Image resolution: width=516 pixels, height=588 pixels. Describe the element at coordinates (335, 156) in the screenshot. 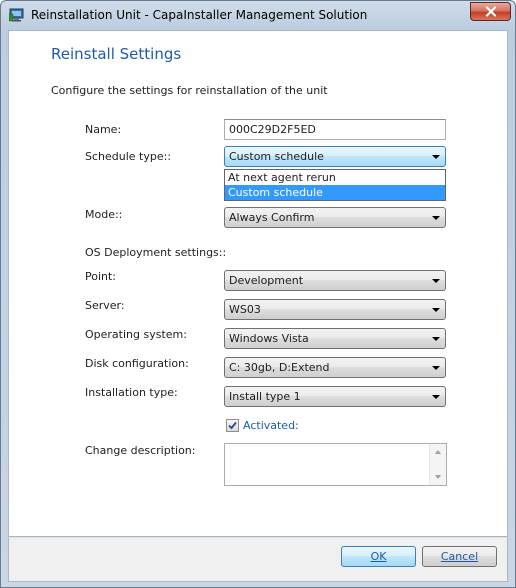

I see `schedule-type-select: Custom schedule` at that location.